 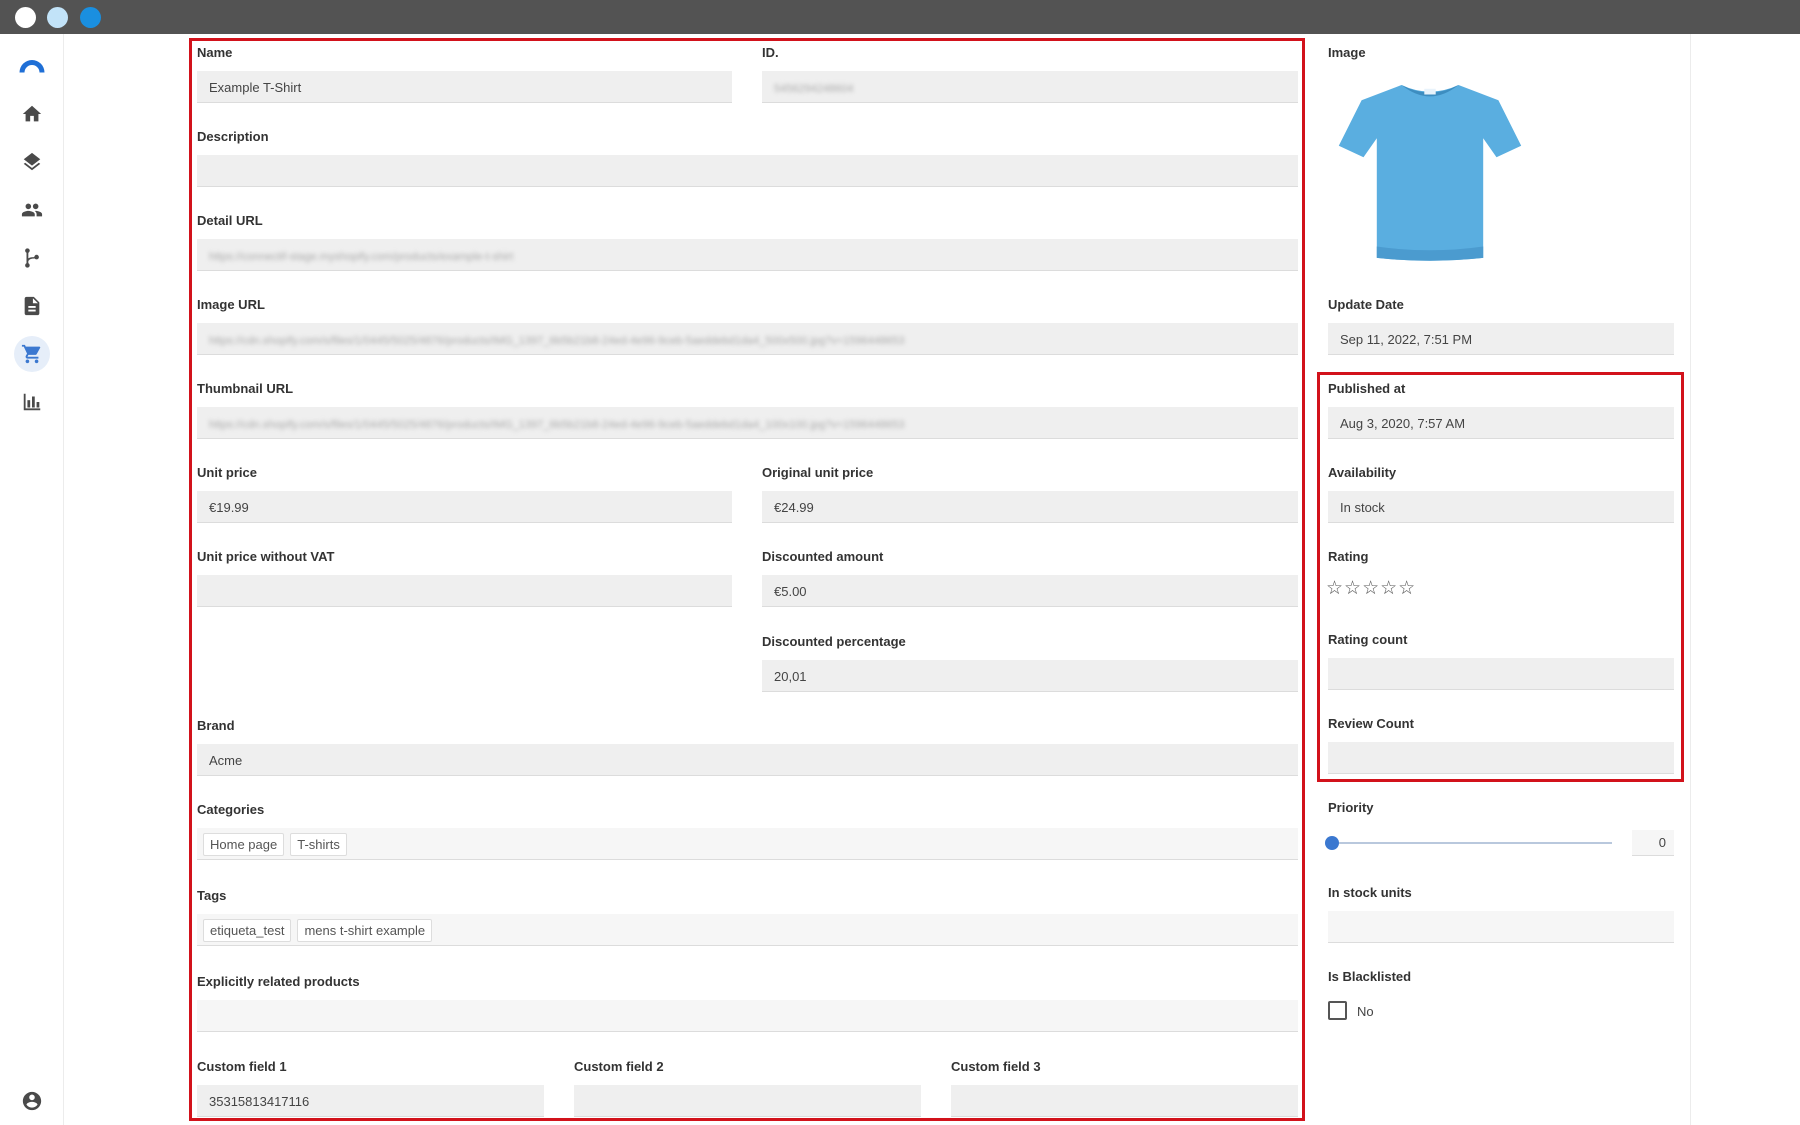 I want to click on sidebar-item-flows, so click(x=32, y=258).